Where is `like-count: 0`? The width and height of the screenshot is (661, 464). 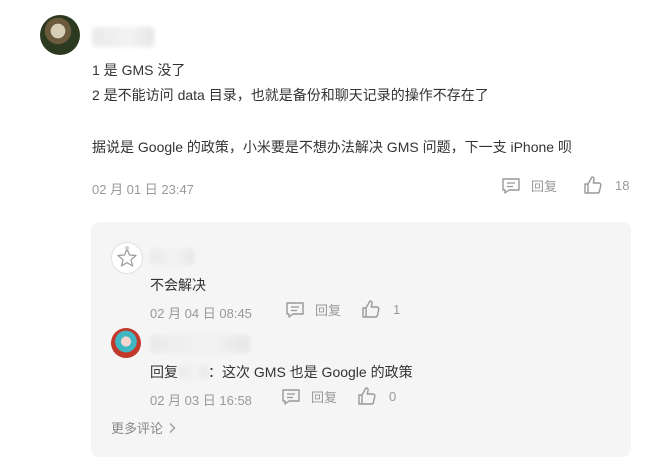 like-count: 0 is located at coordinates (393, 396).